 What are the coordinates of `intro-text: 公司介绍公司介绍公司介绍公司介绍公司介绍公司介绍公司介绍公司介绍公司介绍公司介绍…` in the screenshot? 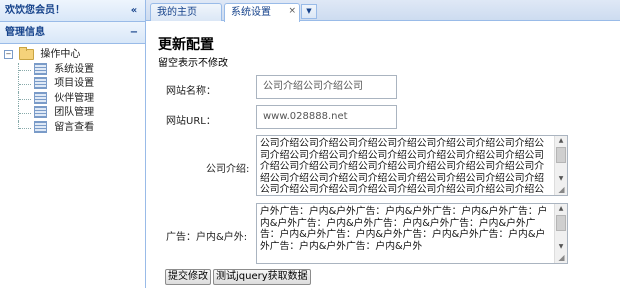 It's located at (402, 166).